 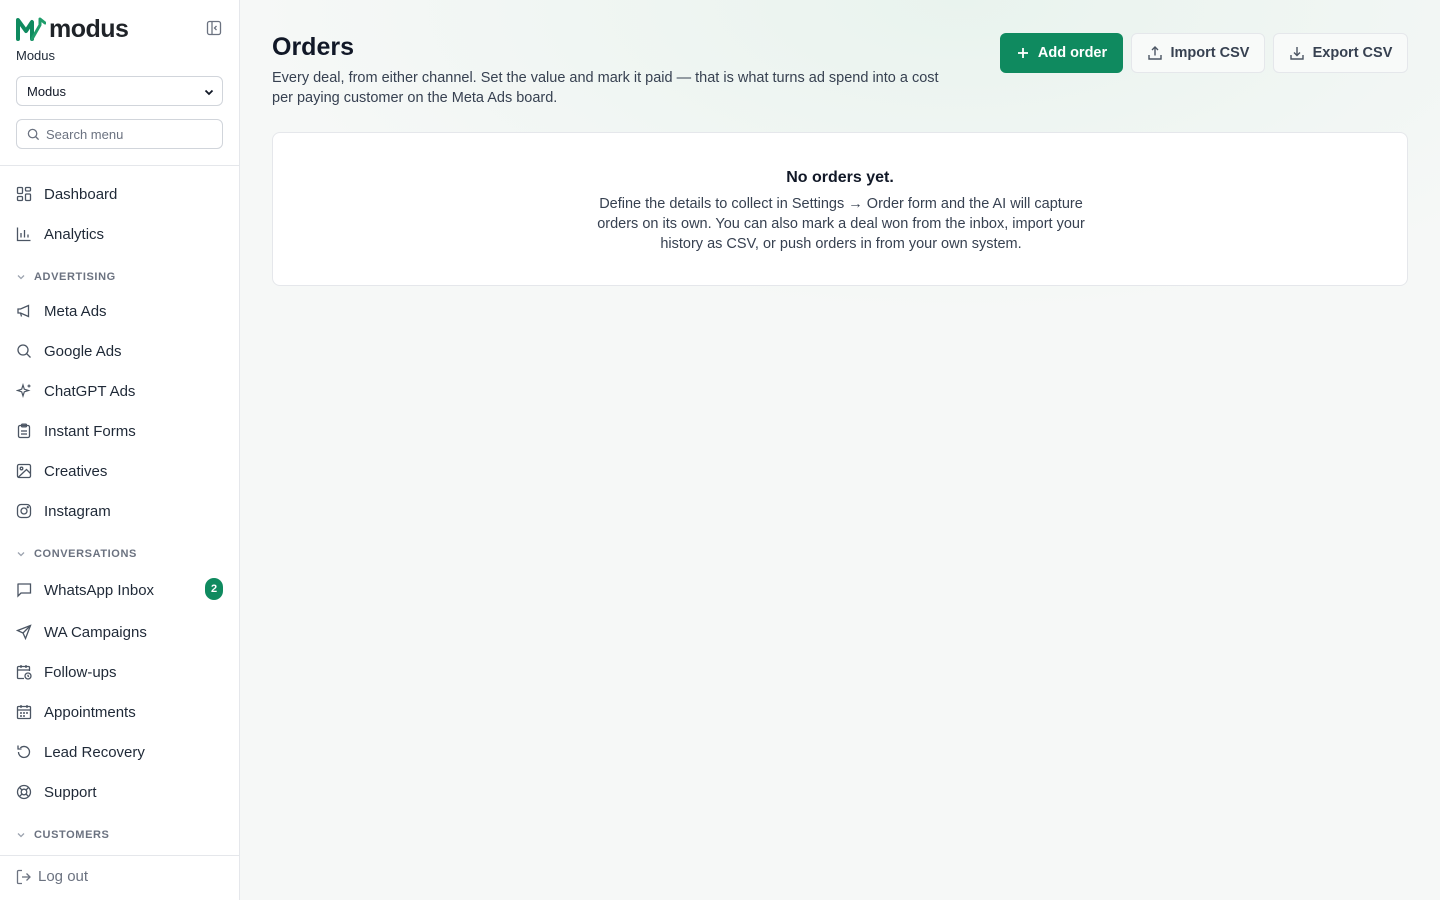 I want to click on dashboard-icon, so click(x=24, y=194).